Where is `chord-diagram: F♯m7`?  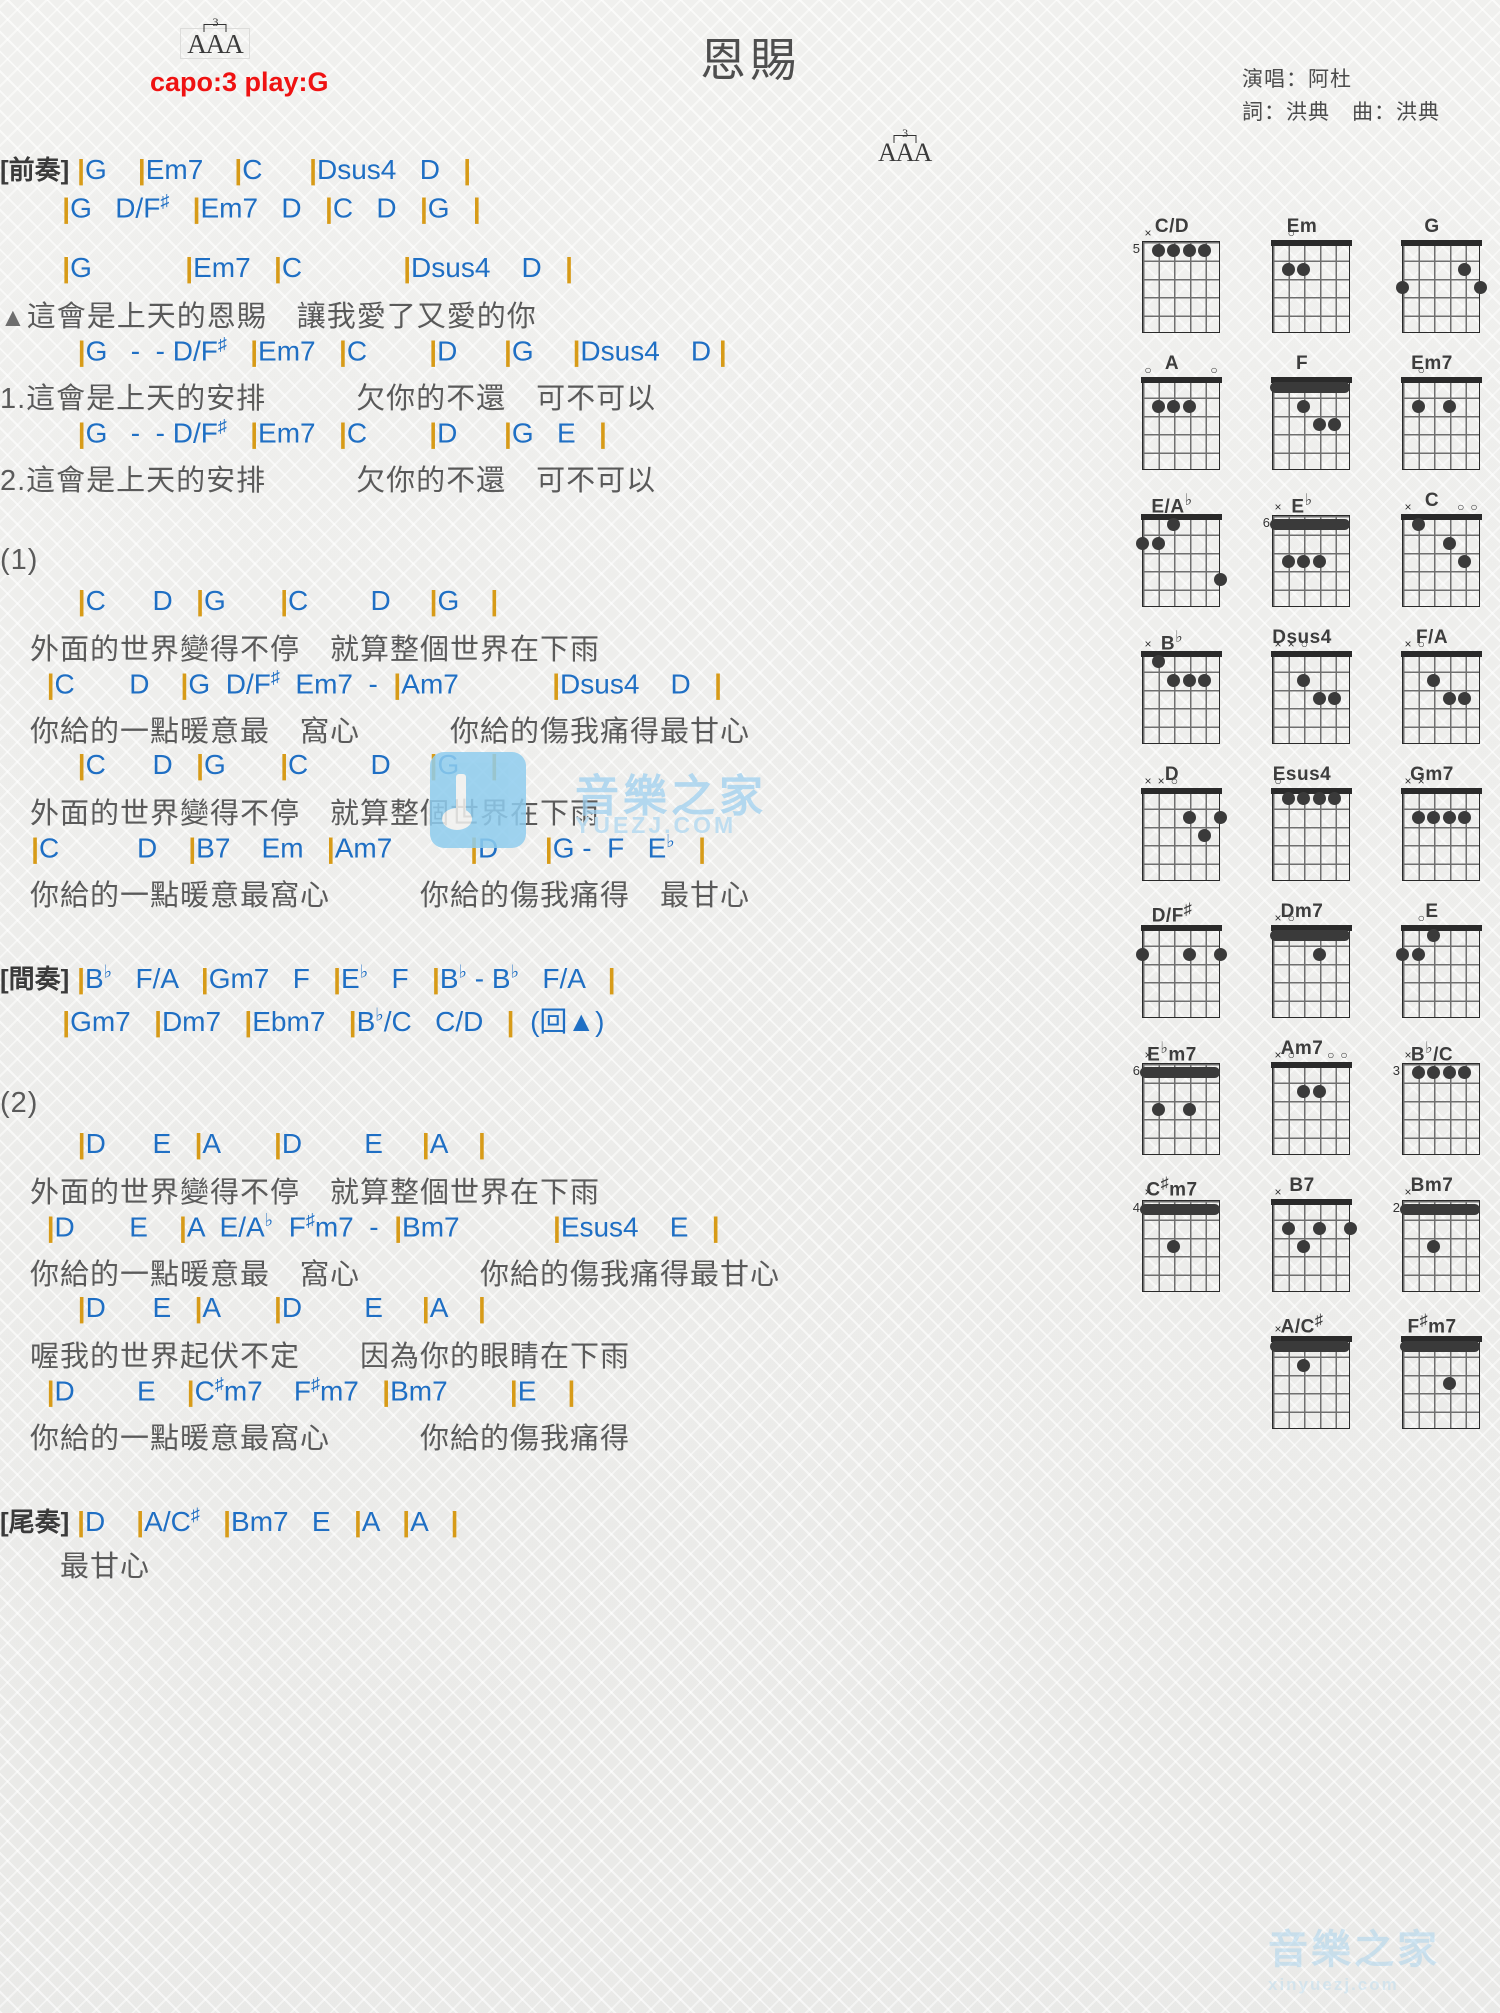 chord-diagram: F♯m7 is located at coordinates (1432, 1372).